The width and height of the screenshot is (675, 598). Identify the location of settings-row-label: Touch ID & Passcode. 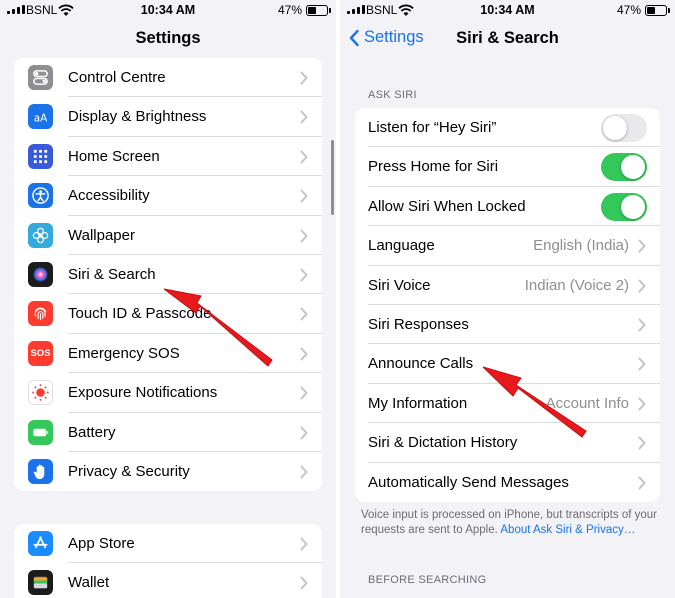
(140, 314).